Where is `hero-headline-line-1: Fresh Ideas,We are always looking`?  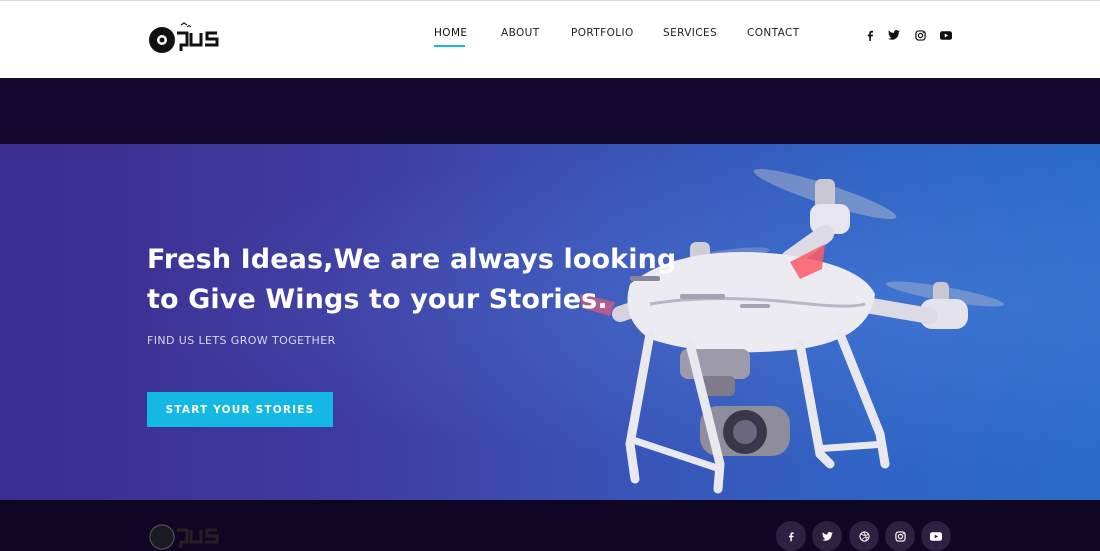
hero-headline-line-1: Fresh Ideas,We are always looking is located at coordinates (412, 259).